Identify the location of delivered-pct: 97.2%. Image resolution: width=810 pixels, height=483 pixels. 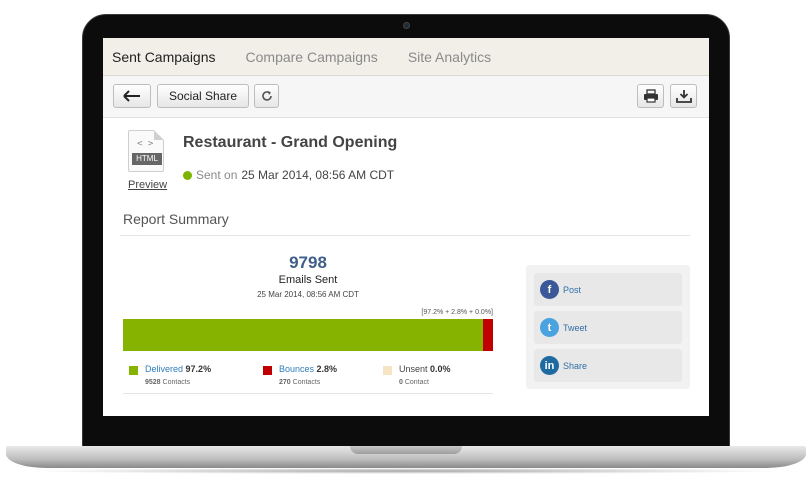
(198, 369).